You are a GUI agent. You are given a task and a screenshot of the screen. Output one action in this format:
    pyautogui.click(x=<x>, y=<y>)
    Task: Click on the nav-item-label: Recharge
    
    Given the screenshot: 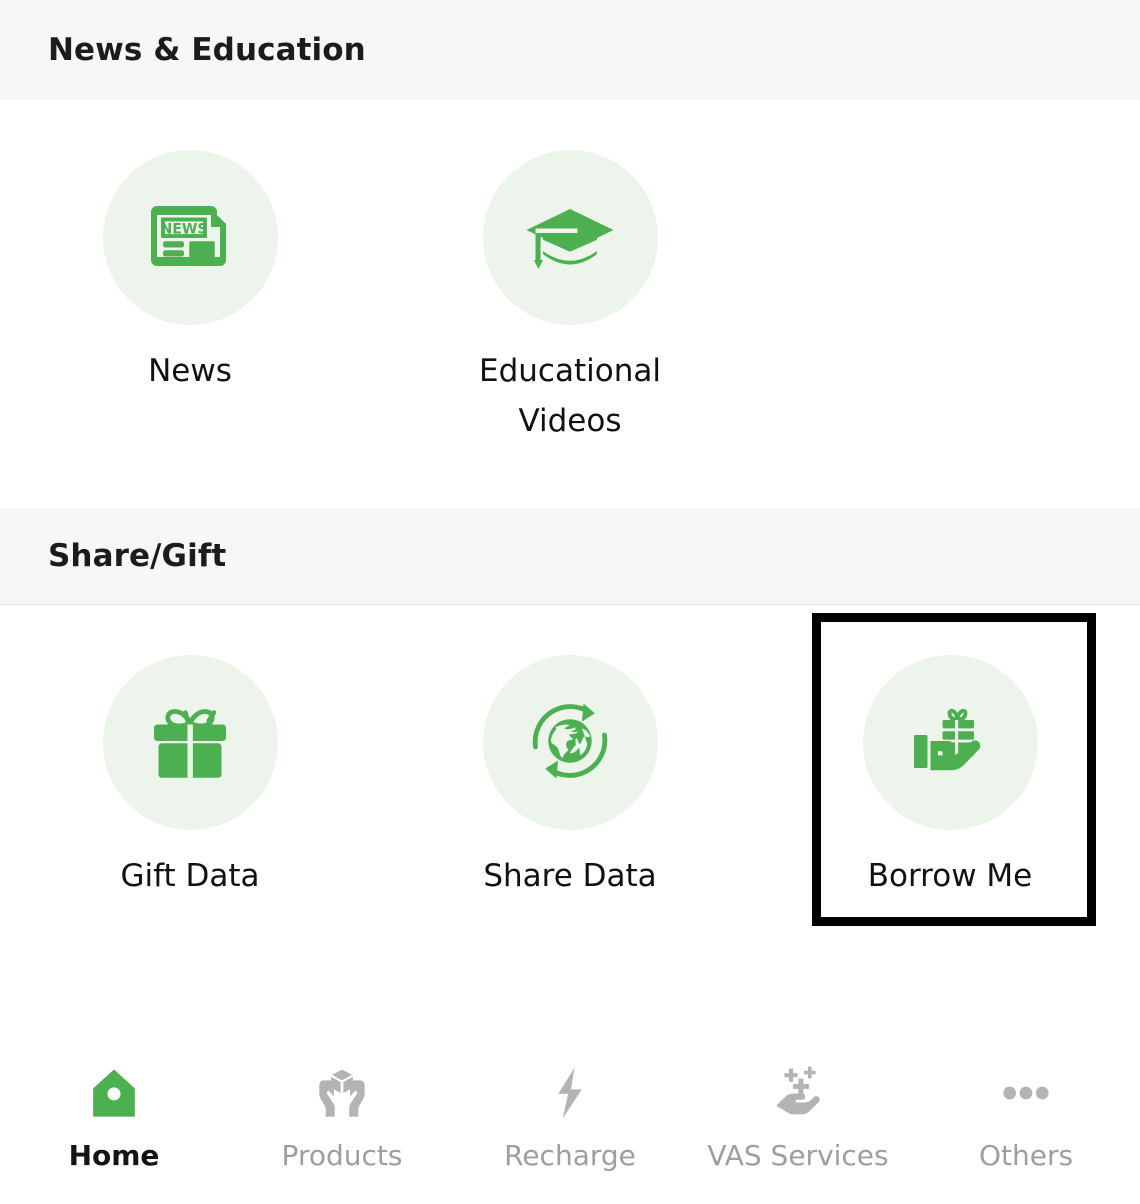 What is the action you would take?
    pyautogui.click(x=570, y=1155)
    